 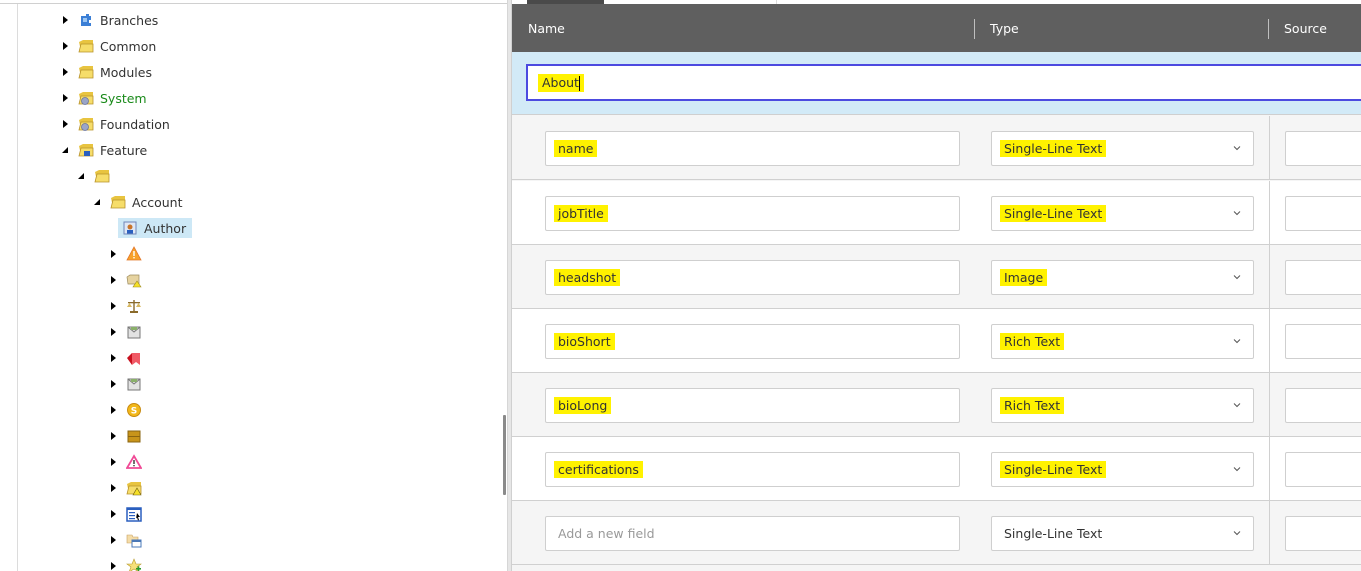 I want to click on field-name-input: certifications, so click(x=752, y=469).